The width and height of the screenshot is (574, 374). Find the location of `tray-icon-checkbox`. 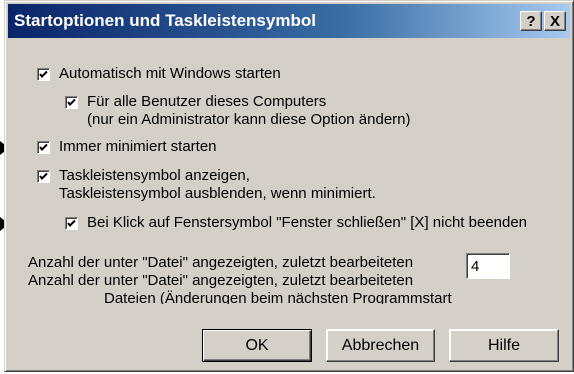

tray-icon-checkbox is located at coordinates (43, 176).